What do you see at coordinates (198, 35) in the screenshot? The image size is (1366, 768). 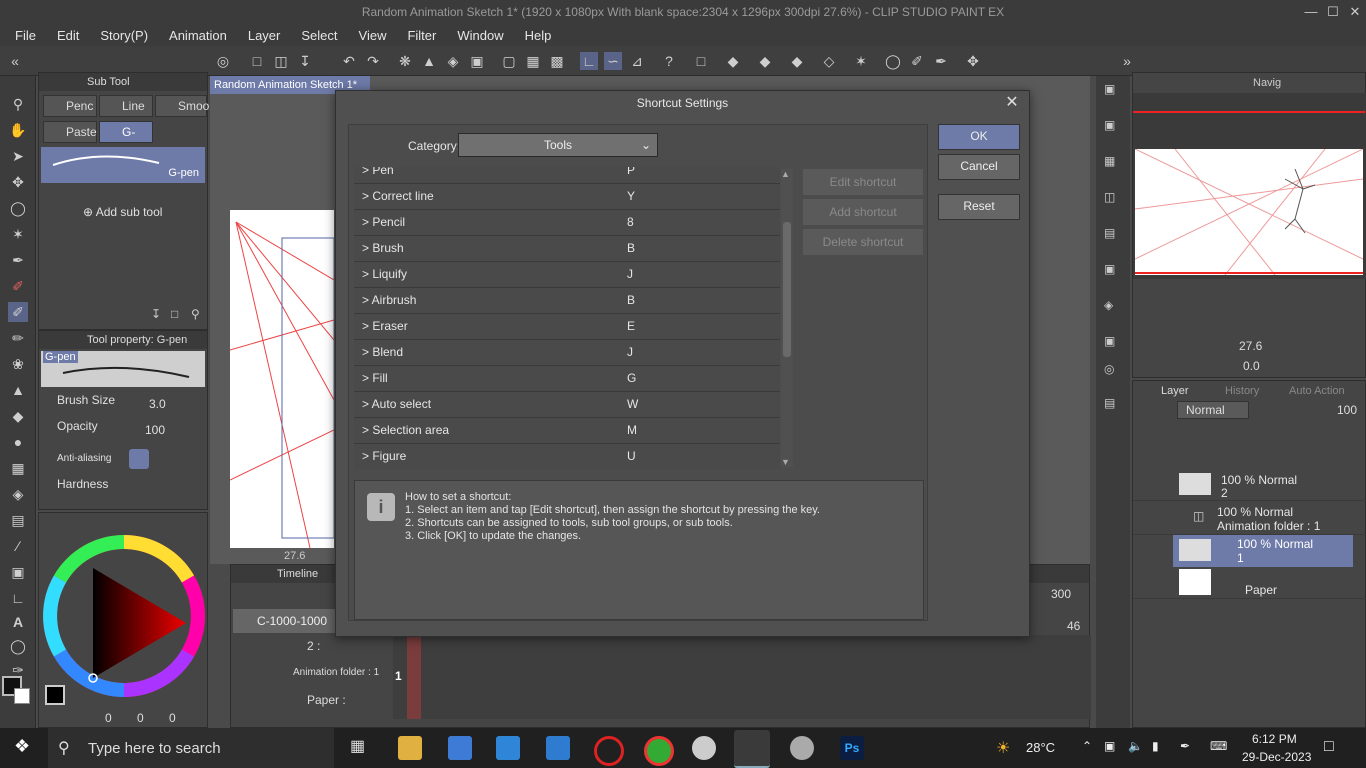 I see `menu-animation: Animation` at bounding box center [198, 35].